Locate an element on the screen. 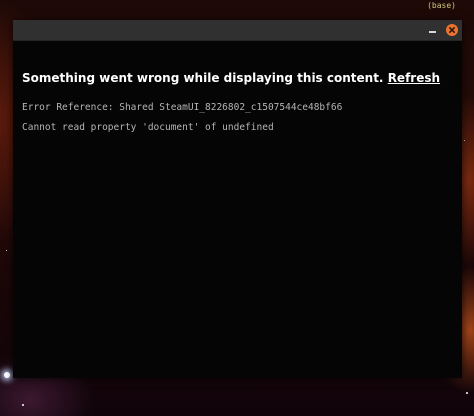  close-button is located at coordinates (452, 30).